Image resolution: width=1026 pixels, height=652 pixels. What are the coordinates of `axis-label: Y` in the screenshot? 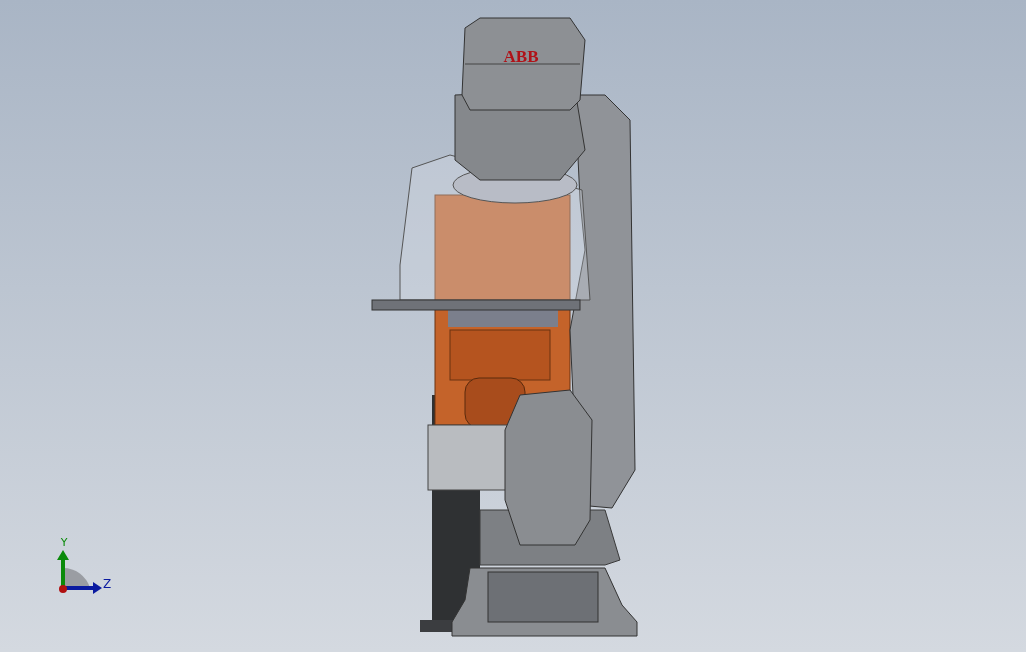 It's located at (64, 542).